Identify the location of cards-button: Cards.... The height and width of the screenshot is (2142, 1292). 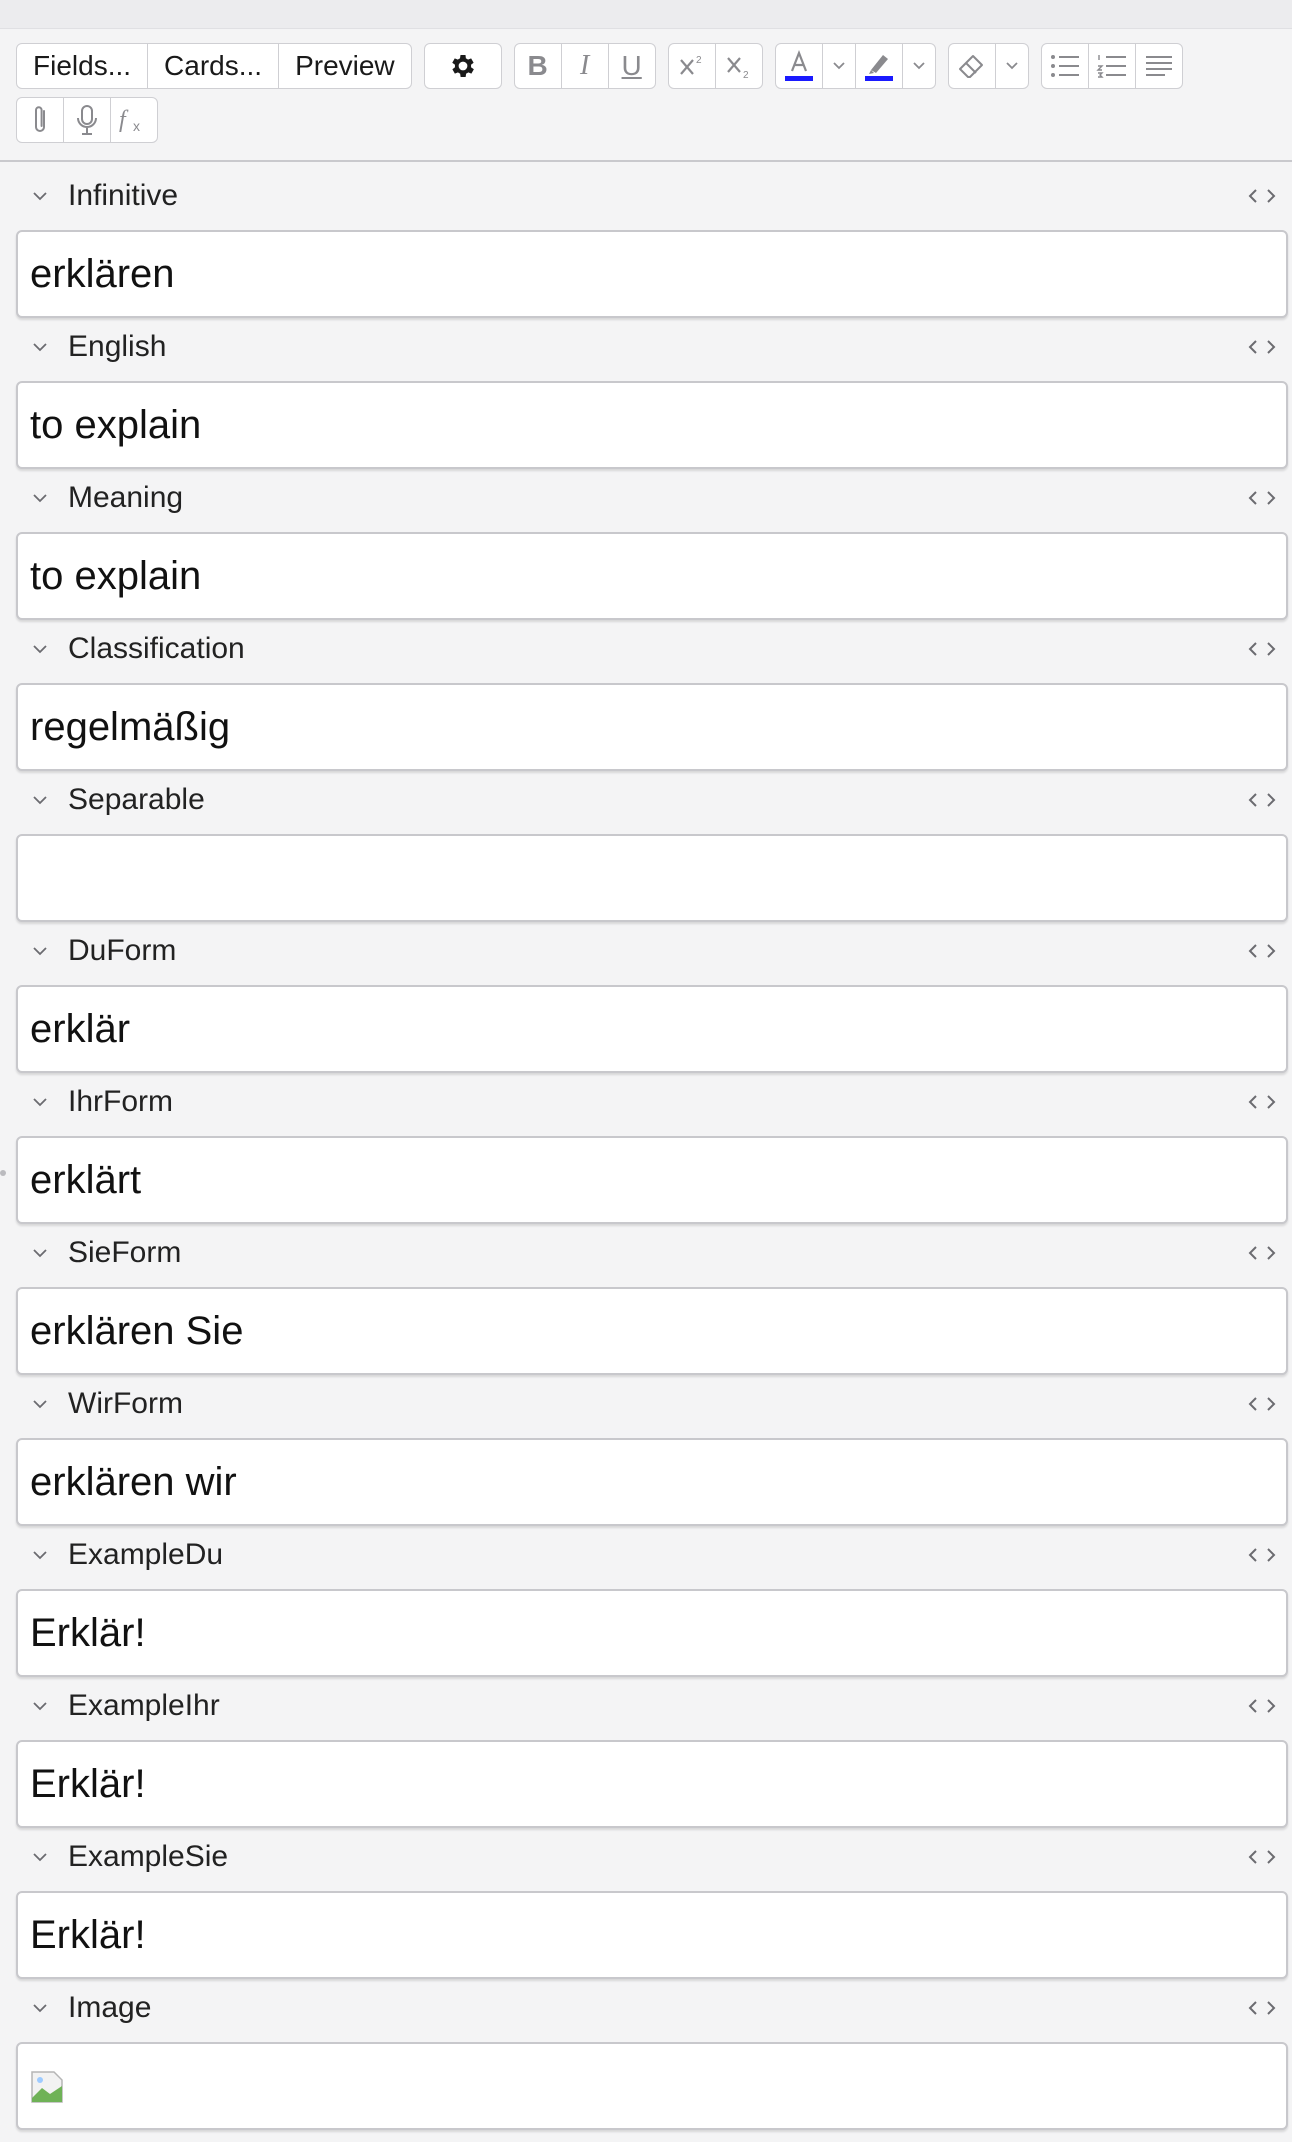
(213, 66).